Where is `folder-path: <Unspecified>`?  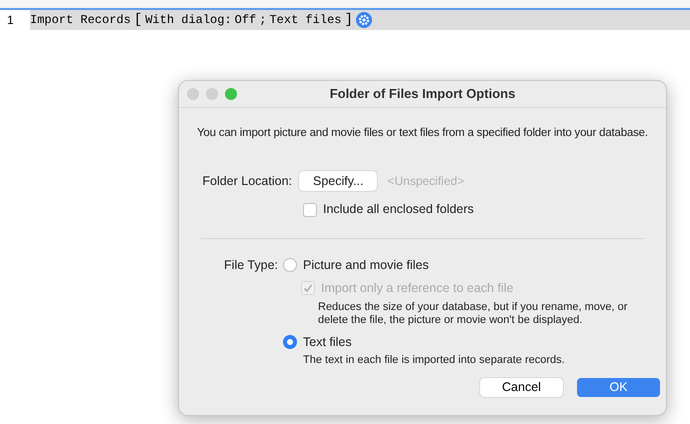 folder-path: <Unspecified> is located at coordinates (425, 181).